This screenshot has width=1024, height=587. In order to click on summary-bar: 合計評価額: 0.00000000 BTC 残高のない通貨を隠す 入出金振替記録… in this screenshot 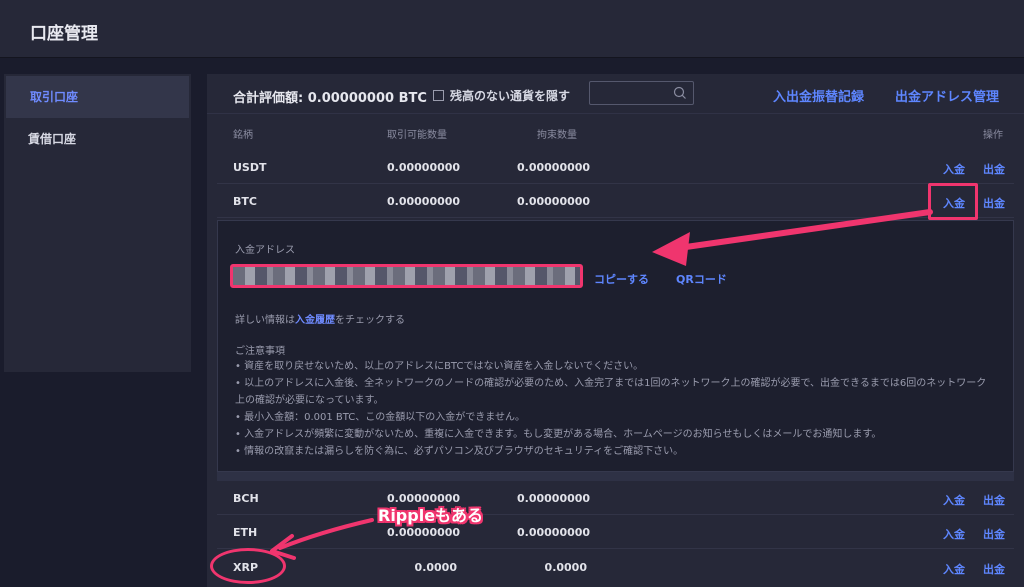, I will do `click(615, 94)`.